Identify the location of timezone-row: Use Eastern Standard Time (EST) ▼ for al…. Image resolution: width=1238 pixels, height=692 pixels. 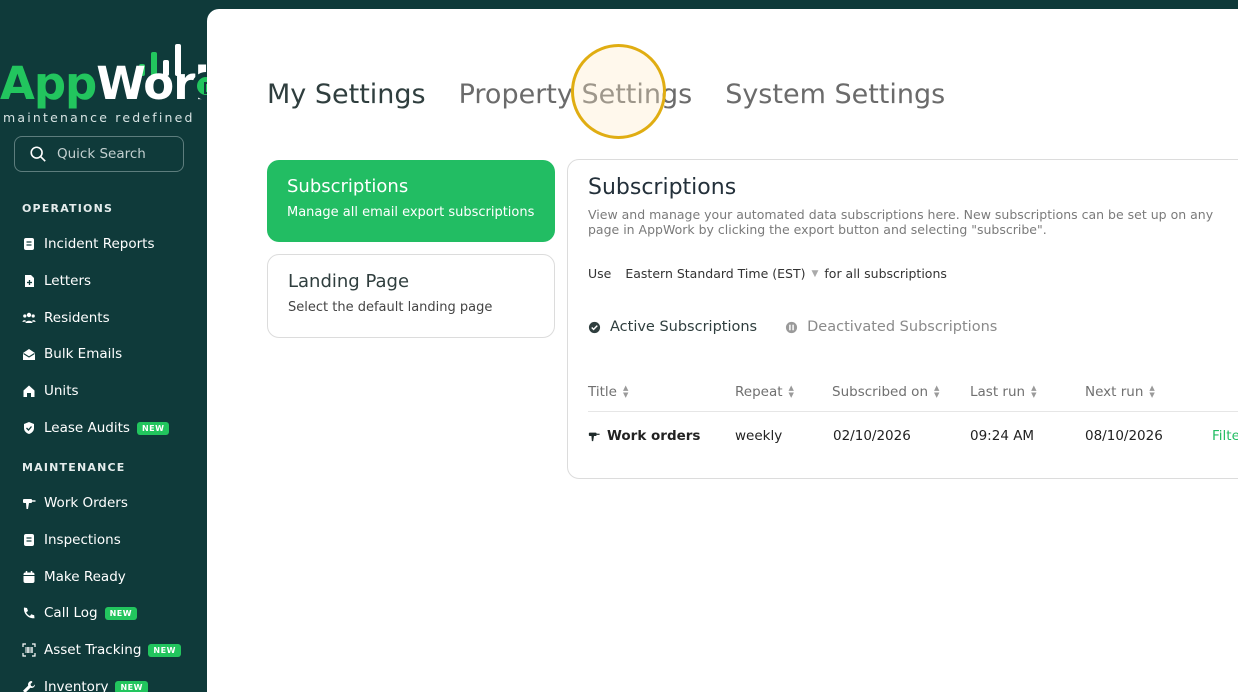
(767, 273).